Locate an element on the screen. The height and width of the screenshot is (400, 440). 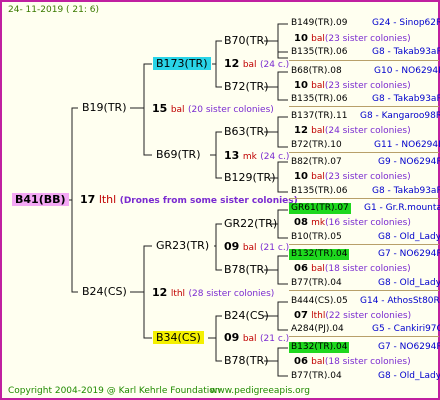
gen4-ancestor-id: G10 - NO6294R is located at coordinates (407, 71).